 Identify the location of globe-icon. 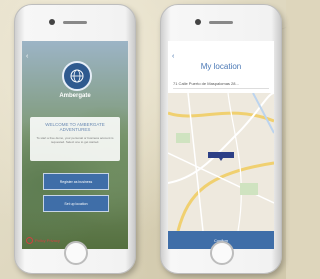
(77, 76).